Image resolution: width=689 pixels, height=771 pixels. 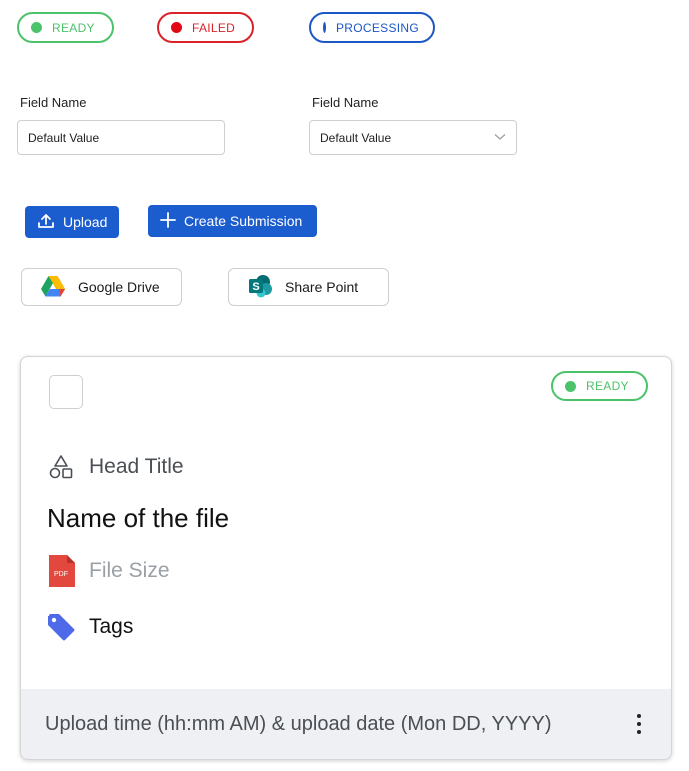 What do you see at coordinates (413, 137) in the screenshot?
I see `select-dropdown: Default Value` at bounding box center [413, 137].